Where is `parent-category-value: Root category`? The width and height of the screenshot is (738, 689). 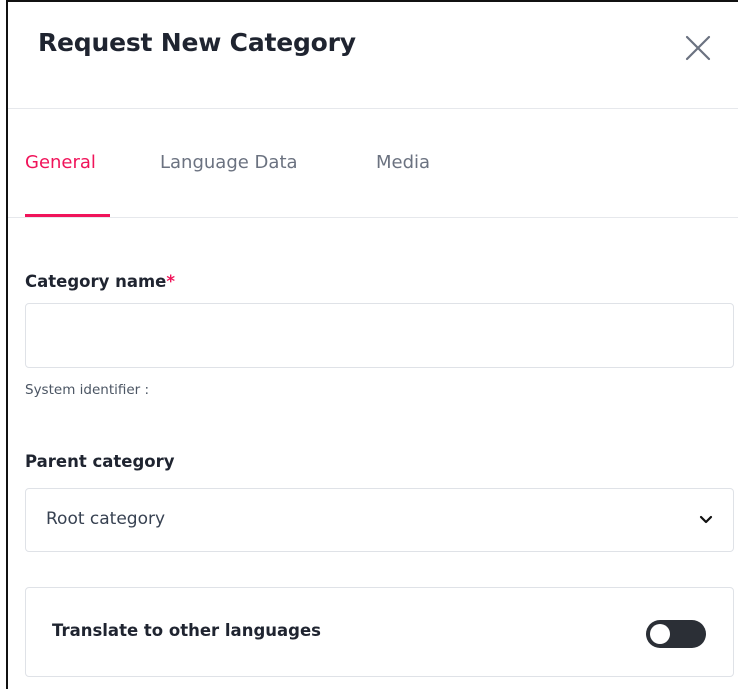 parent-category-value: Root category is located at coordinates (106, 519).